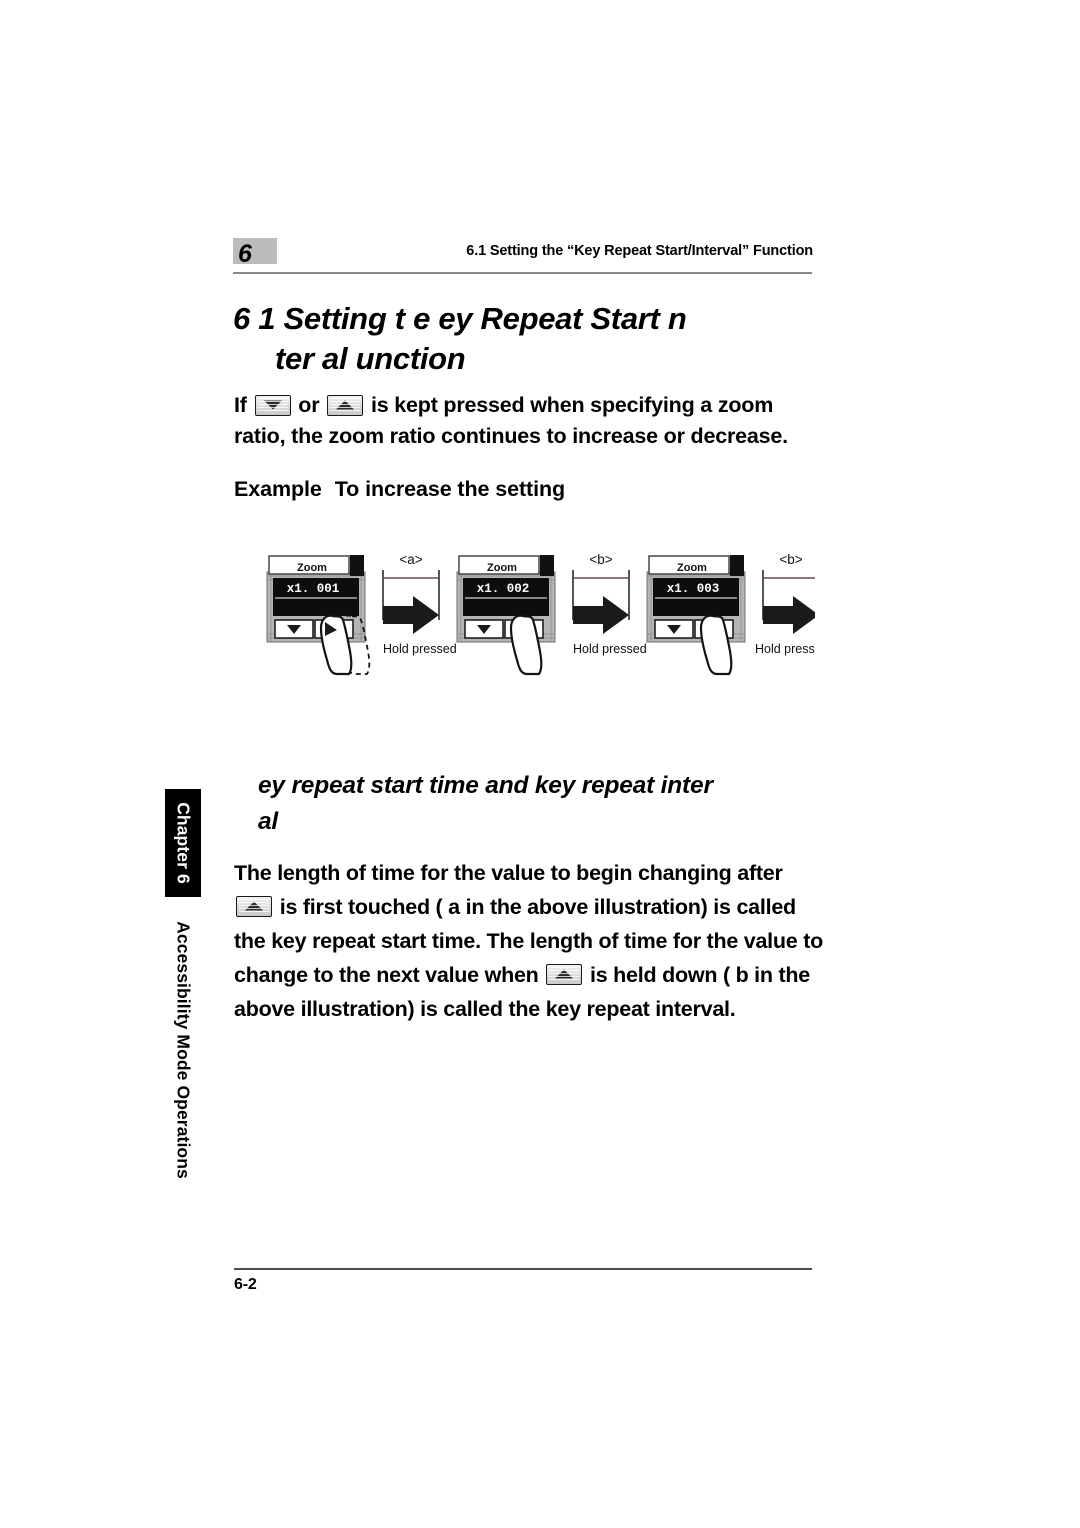 The width and height of the screenshot is (1080, 1528). I want to click on lcd-title-3: Zoom, so click(692, 568).